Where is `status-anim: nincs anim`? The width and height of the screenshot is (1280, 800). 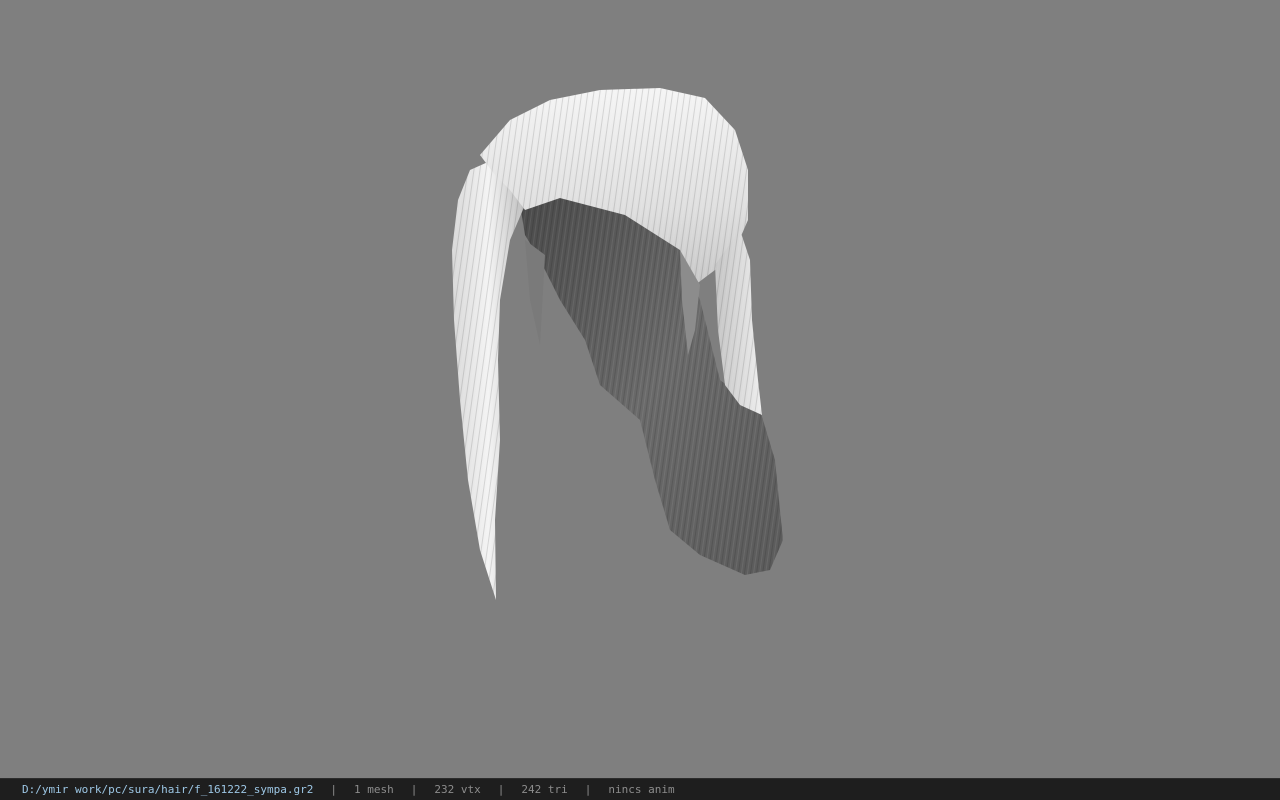
status-anim: nincs anim is located at coordinates (641, 789).